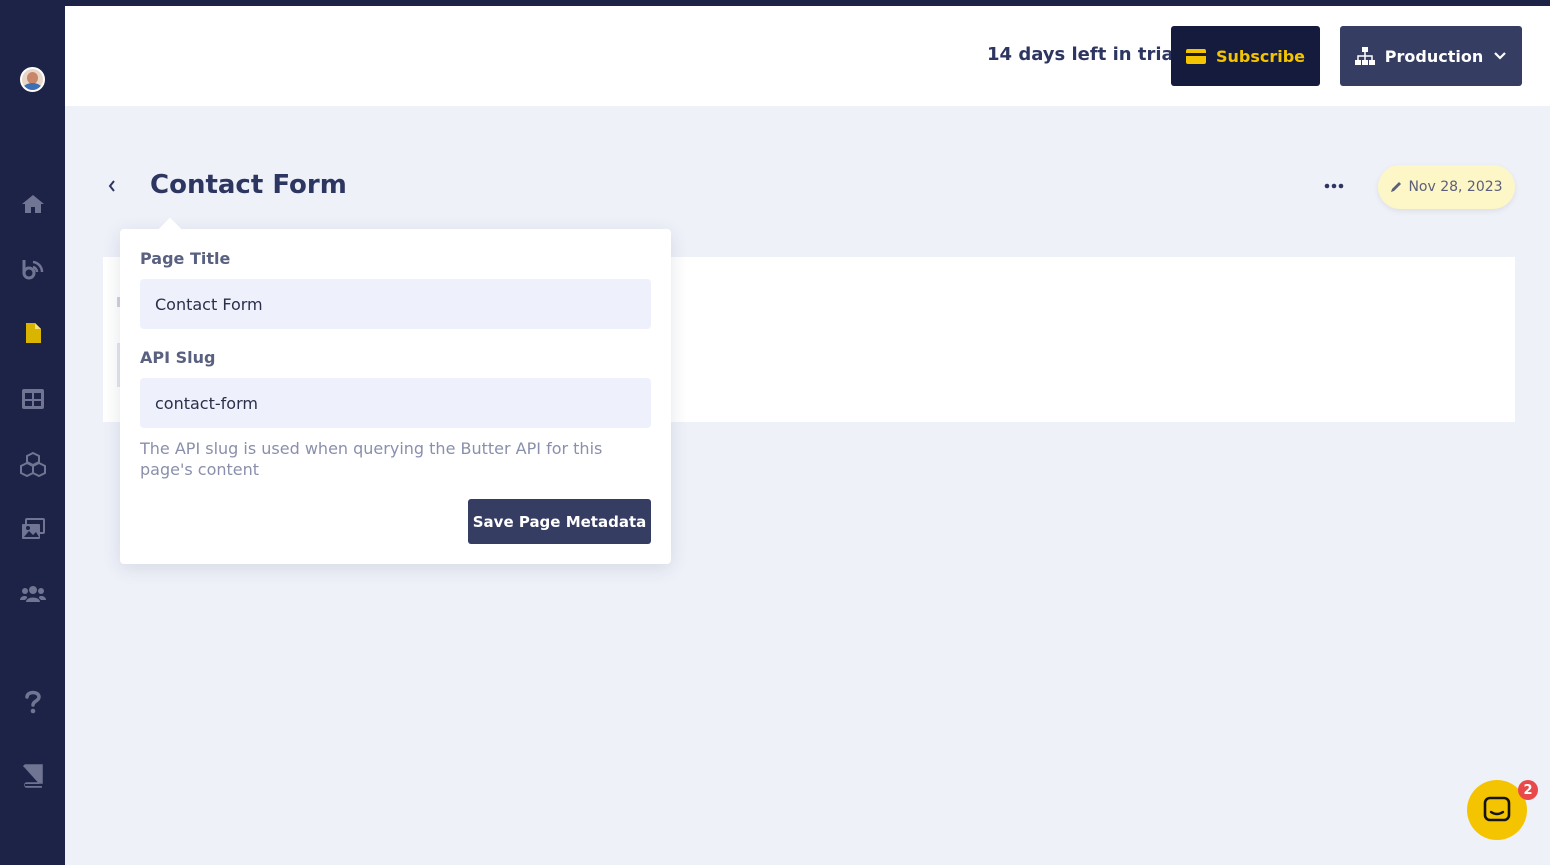 The height and width of the screenshot is (865, 1550). I want to click on users-icon, so click(32, 594).